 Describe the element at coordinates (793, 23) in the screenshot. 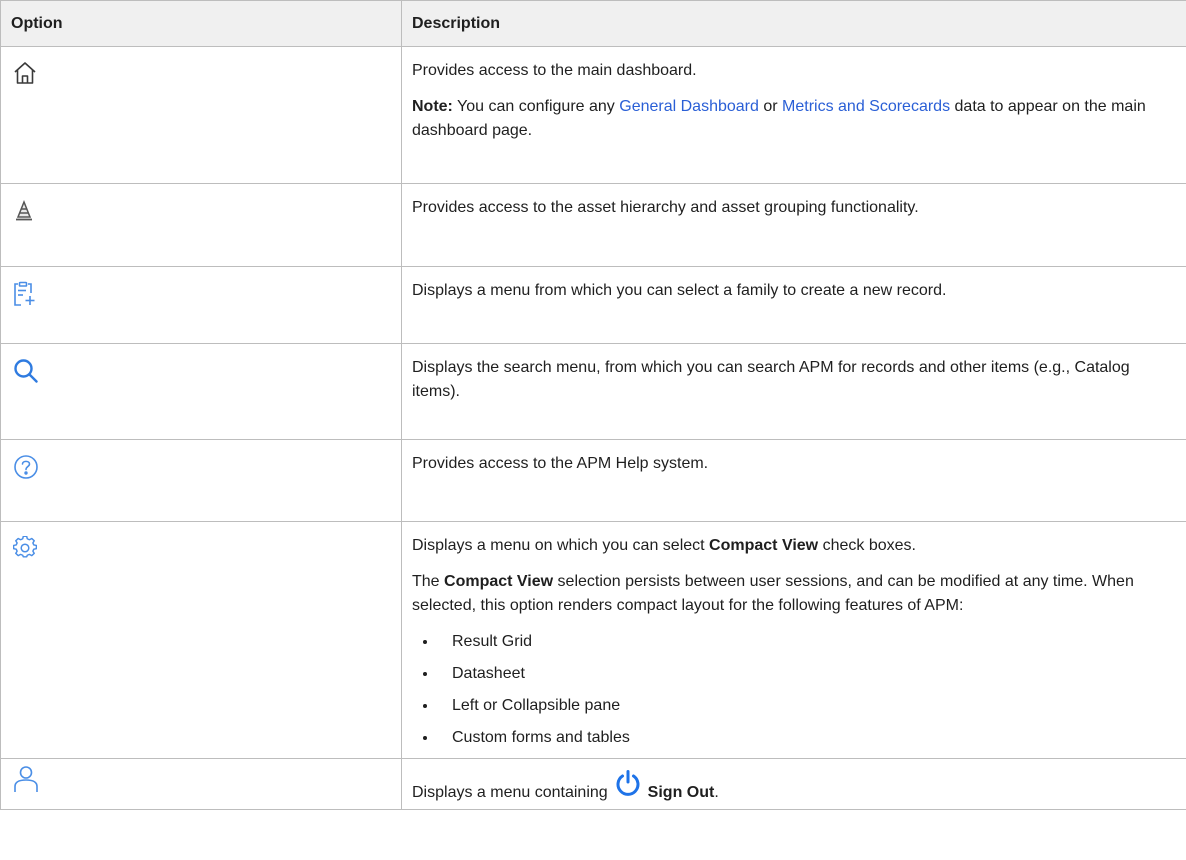

I see `description-column-header: Description` at that location.